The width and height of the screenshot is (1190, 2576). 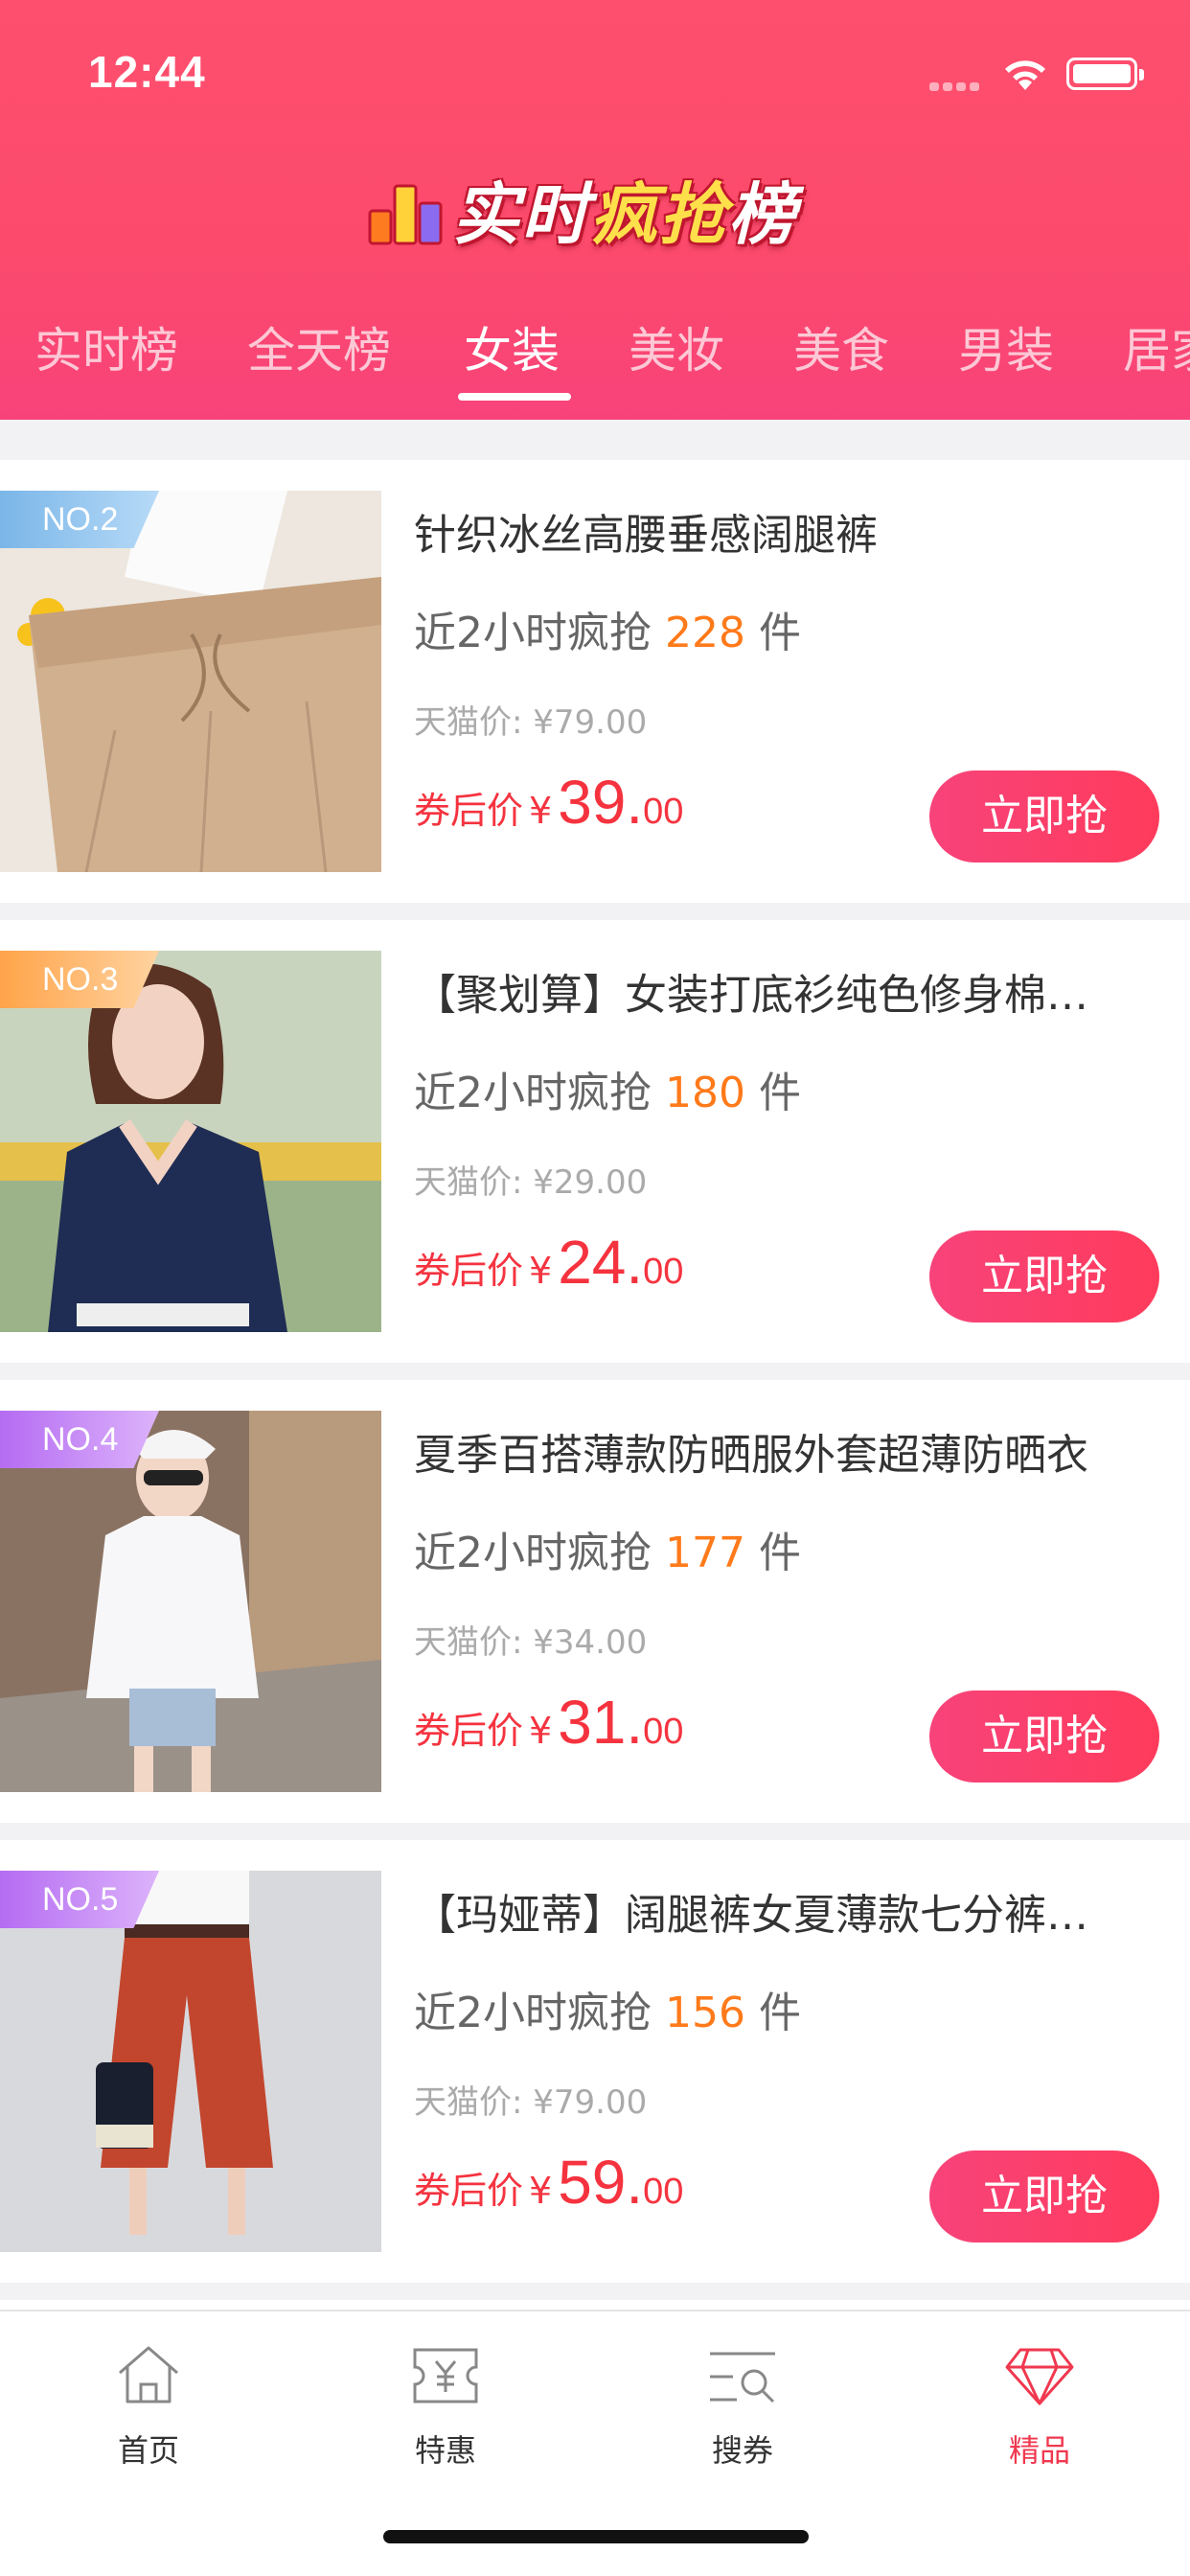 I want to click on tab-active-indicator, so click(x=514, y=397).